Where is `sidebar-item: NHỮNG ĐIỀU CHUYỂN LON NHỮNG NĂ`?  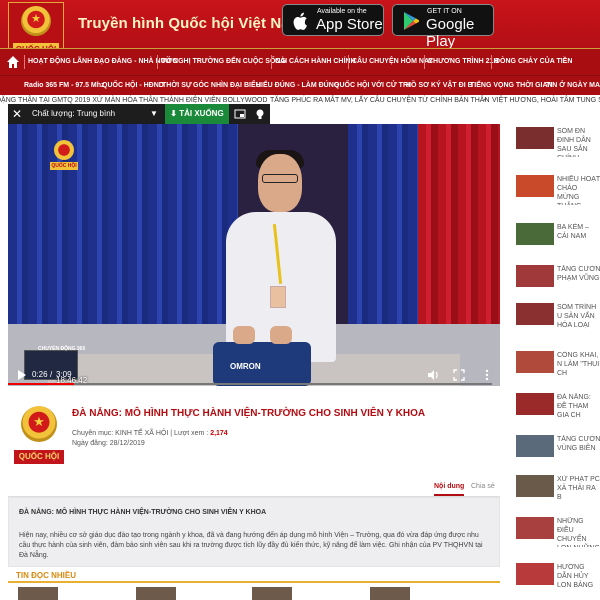
sidebar-item: NHỮNG ĐIỀU CHUYỂN LON NHỮNG NĂ is located at coordinates (554, 530).